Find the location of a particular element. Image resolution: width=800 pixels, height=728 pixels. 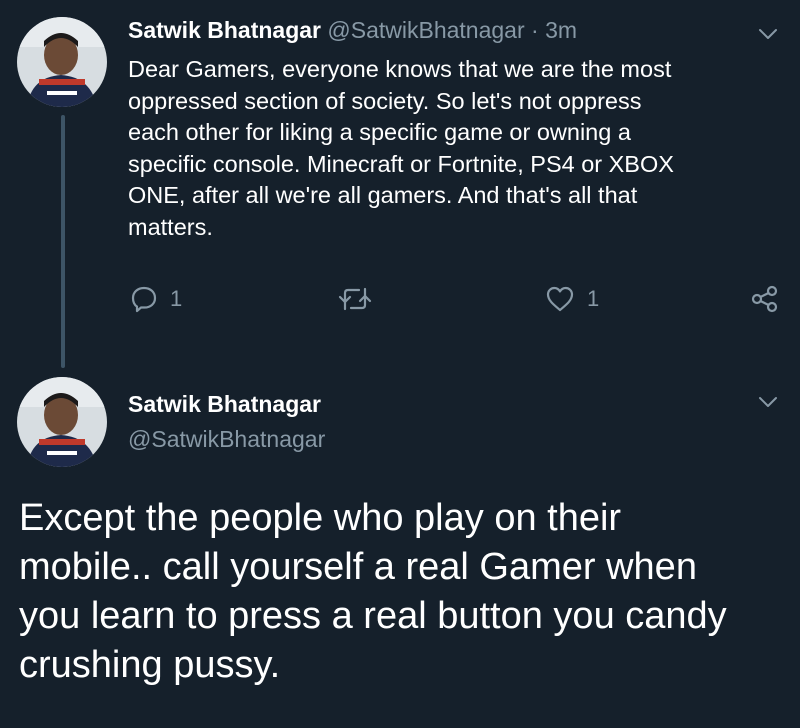

like-button: 1 is located at coordinates (572, 299).